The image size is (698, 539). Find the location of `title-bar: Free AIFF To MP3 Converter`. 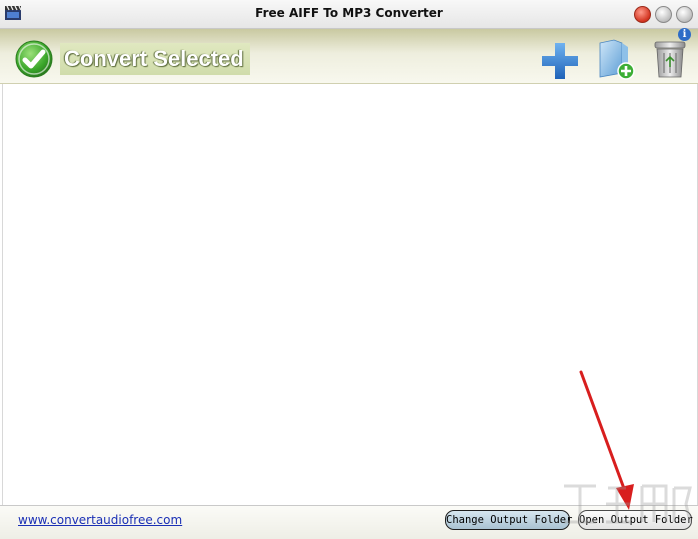

title-bar: Free AIFF To MP3 Converter is located at coordinates (349, 14).